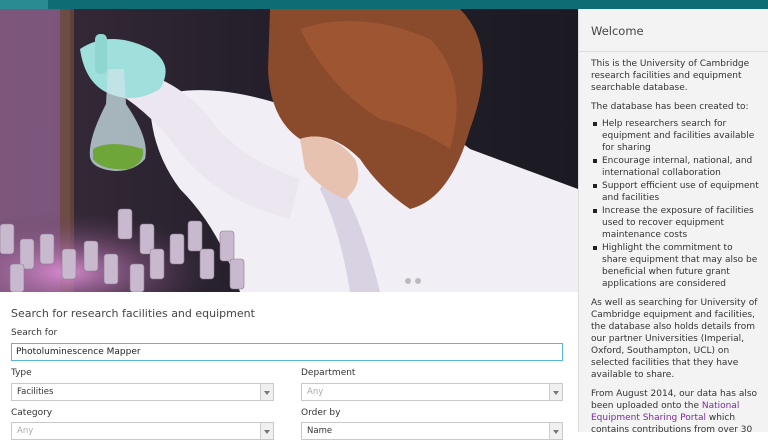  Describe the element at coordinates (24, 4) in the screenshot. I see `nav-tab-active` at that location.